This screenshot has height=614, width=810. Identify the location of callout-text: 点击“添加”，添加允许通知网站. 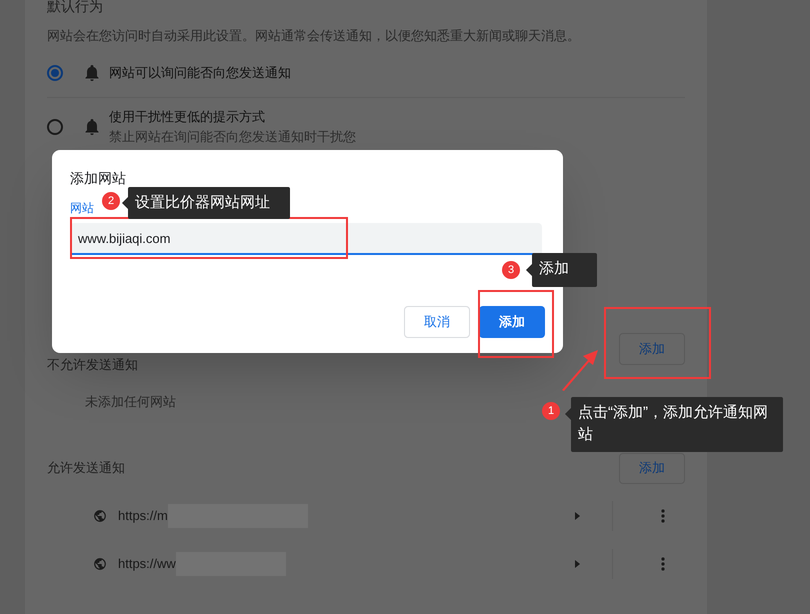
(677, 424).